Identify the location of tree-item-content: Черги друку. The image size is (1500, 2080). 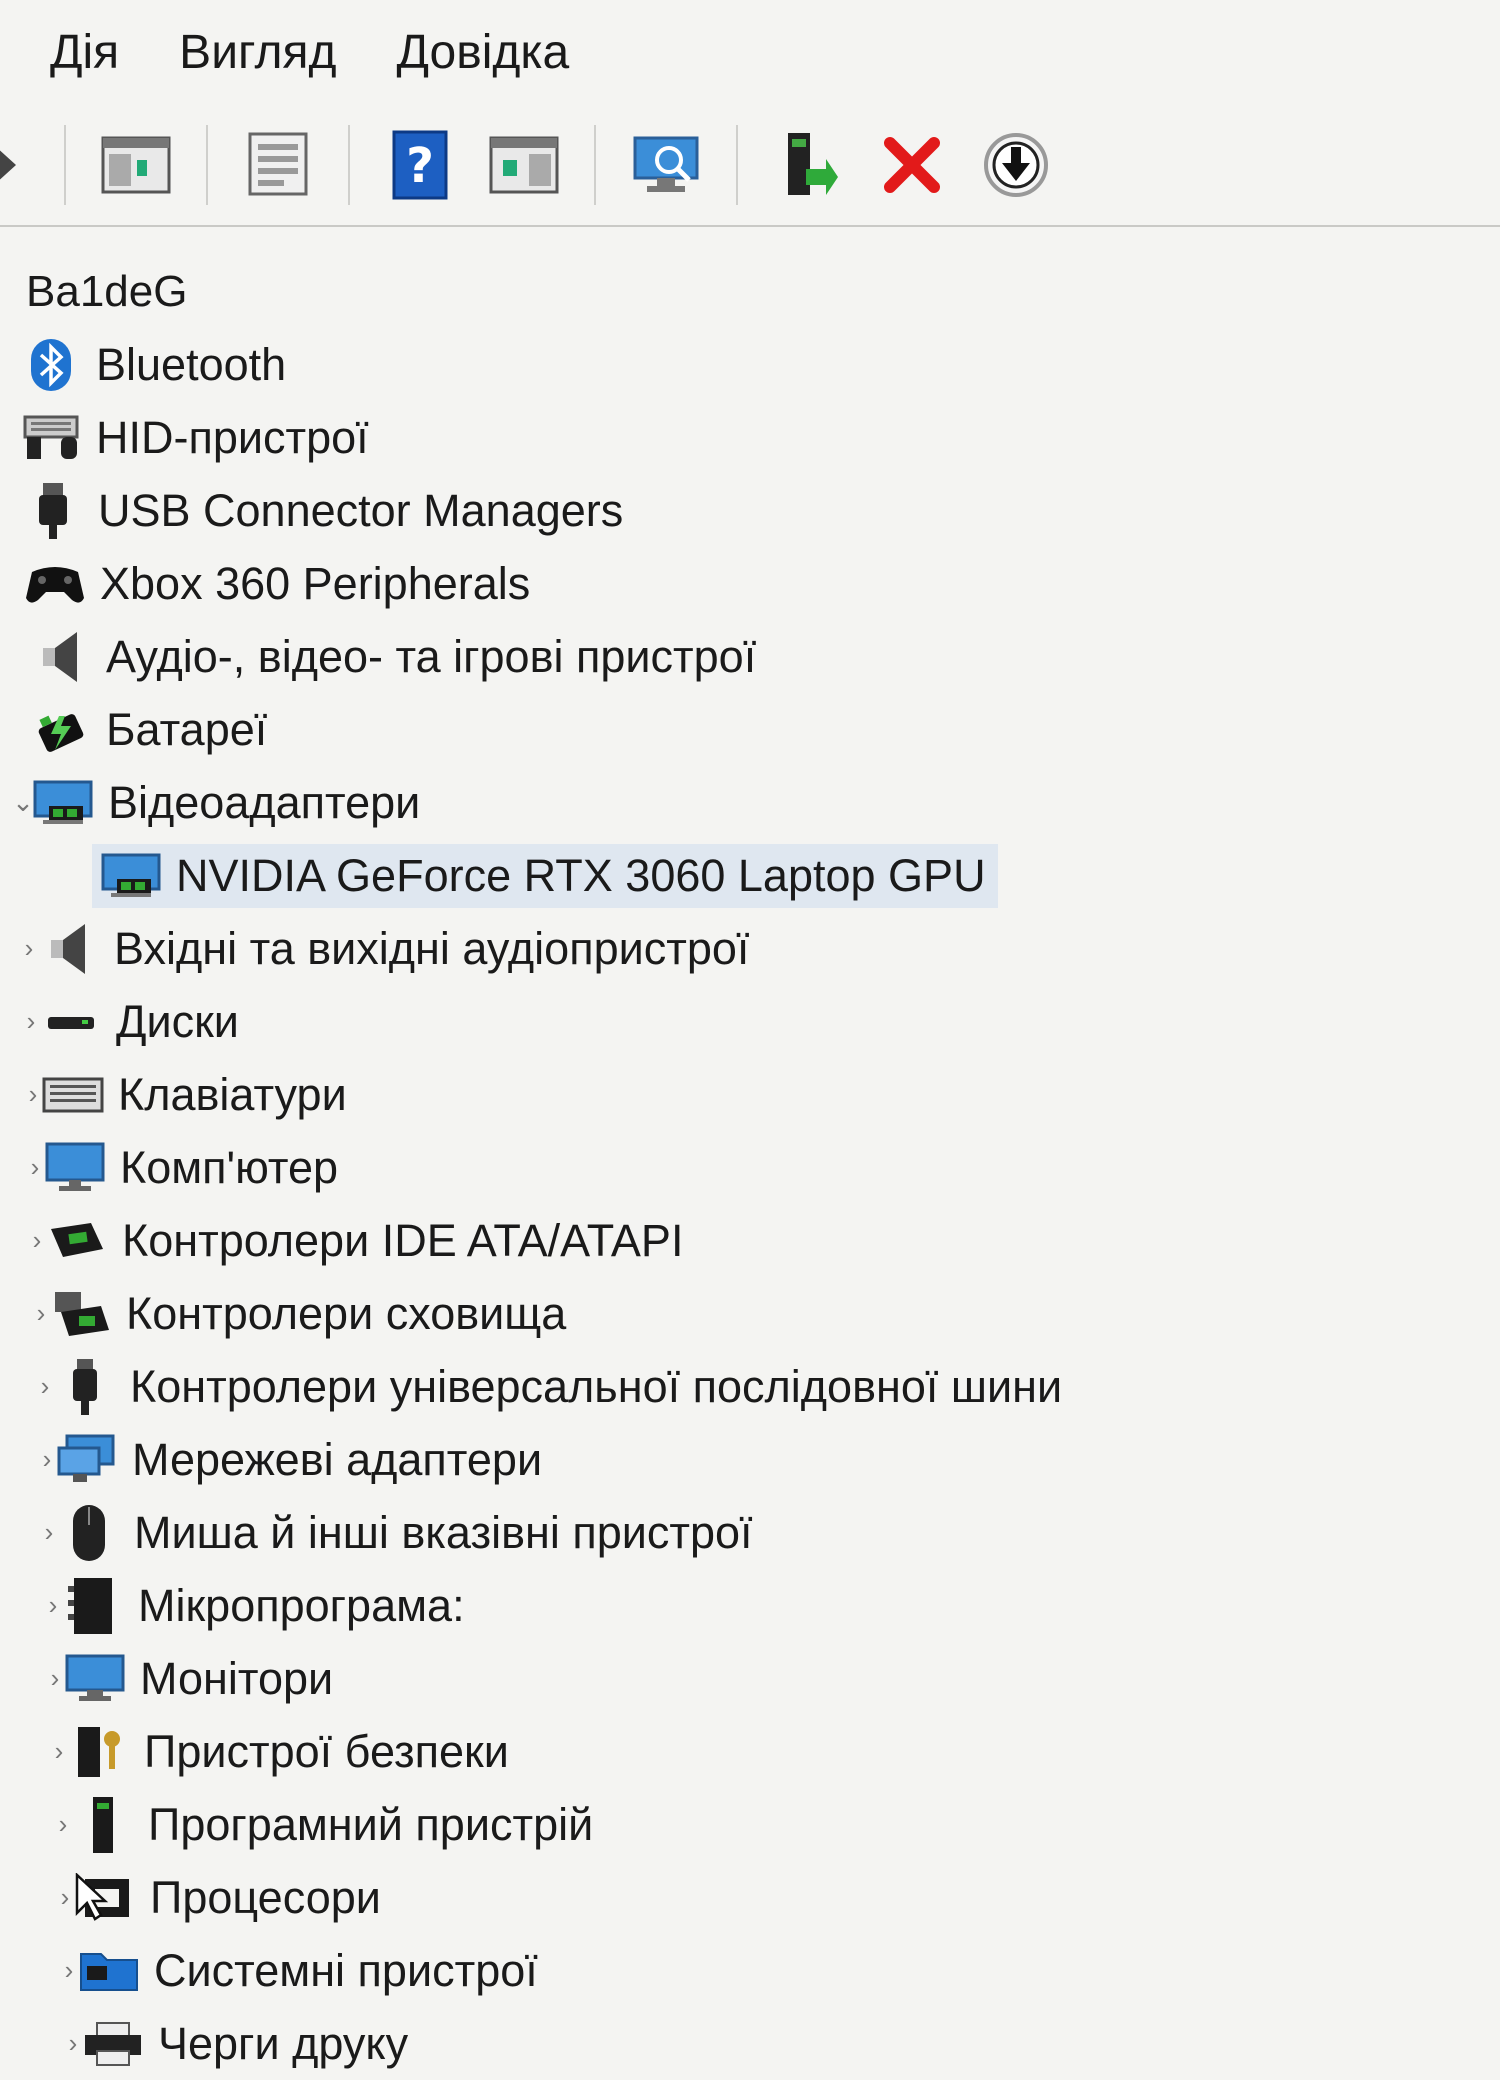
(245, 2044).